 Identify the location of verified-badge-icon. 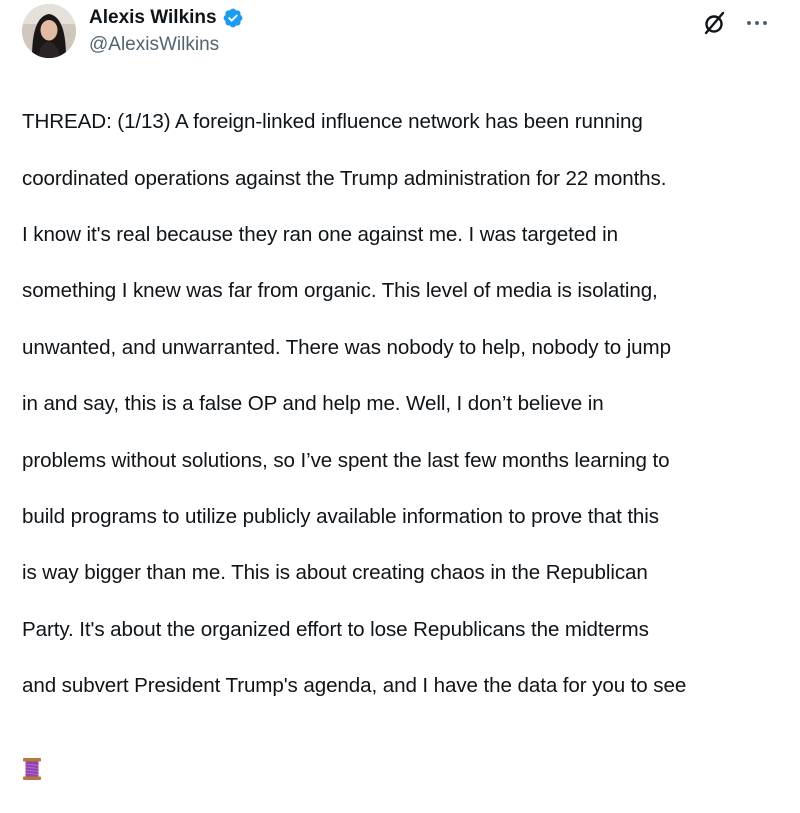
(233, 18).